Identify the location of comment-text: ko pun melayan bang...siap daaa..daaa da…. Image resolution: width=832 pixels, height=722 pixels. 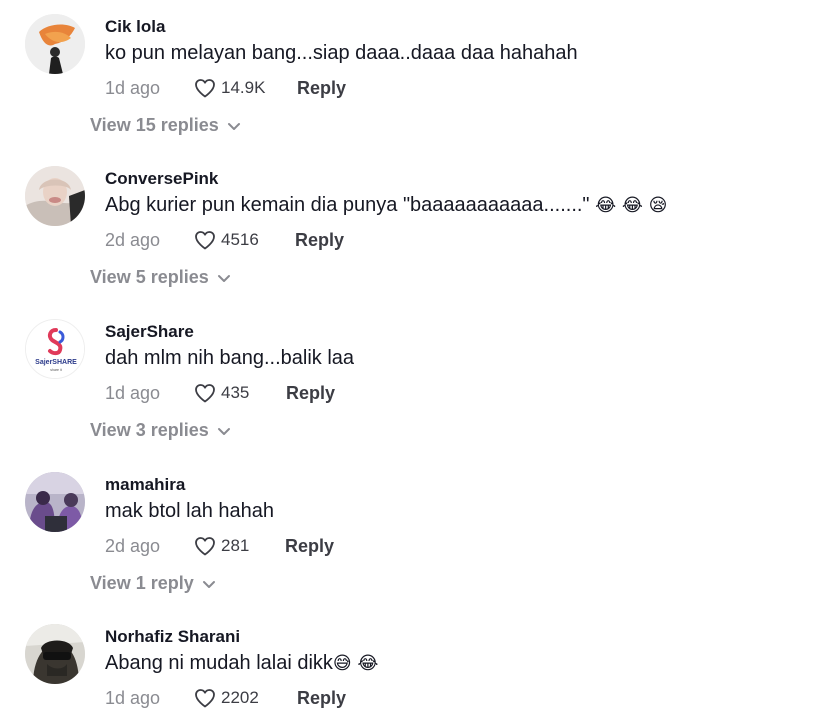
(341, 53).